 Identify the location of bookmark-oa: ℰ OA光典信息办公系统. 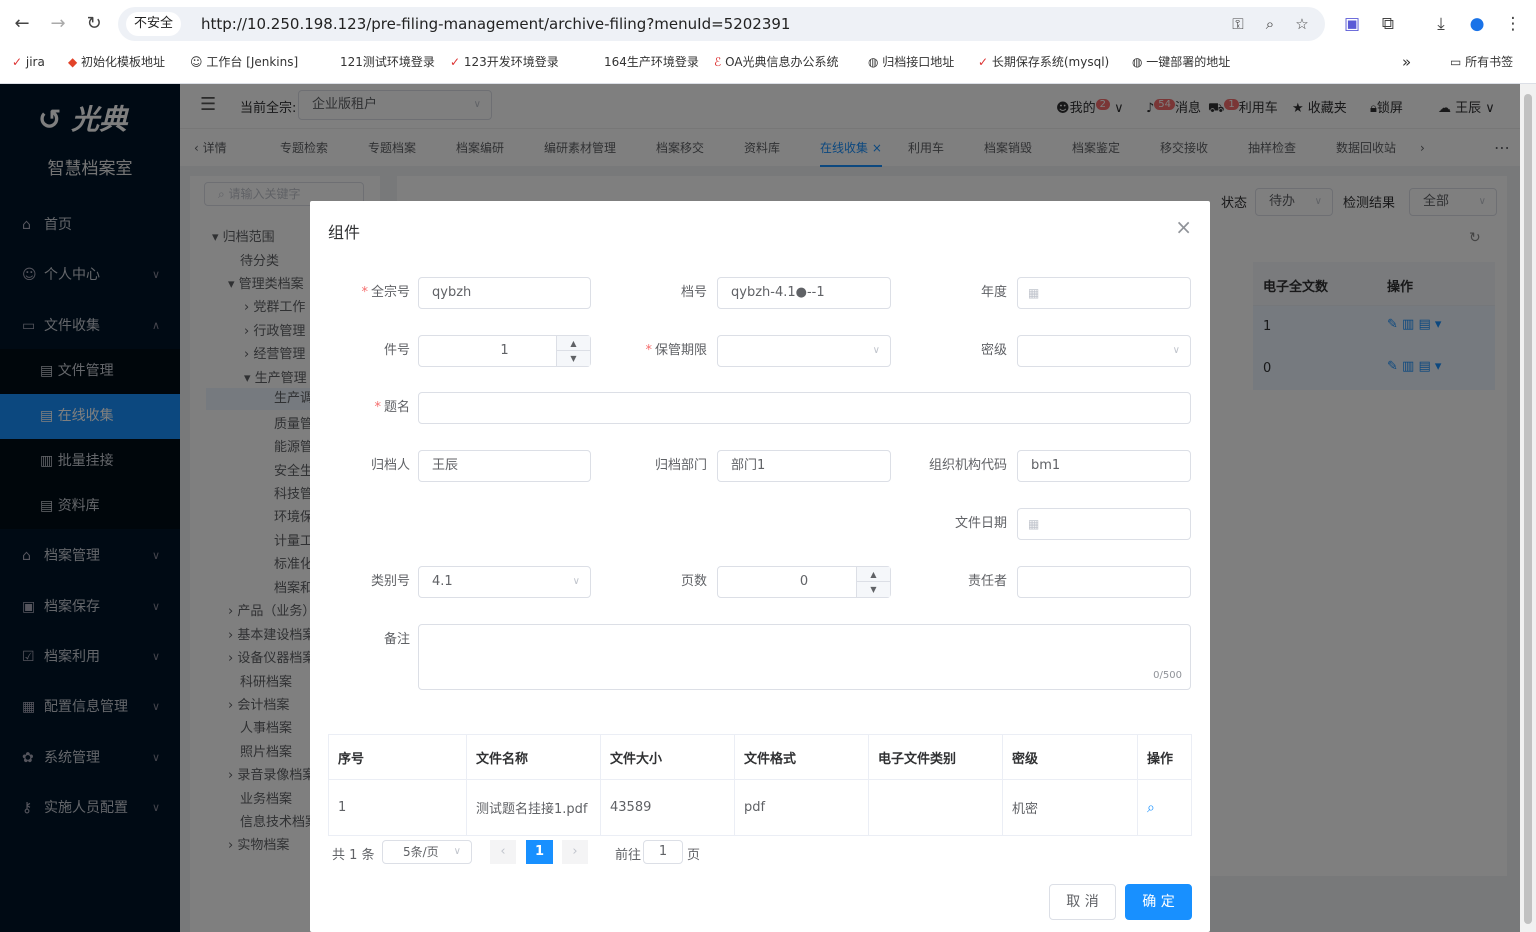
(776, 62).